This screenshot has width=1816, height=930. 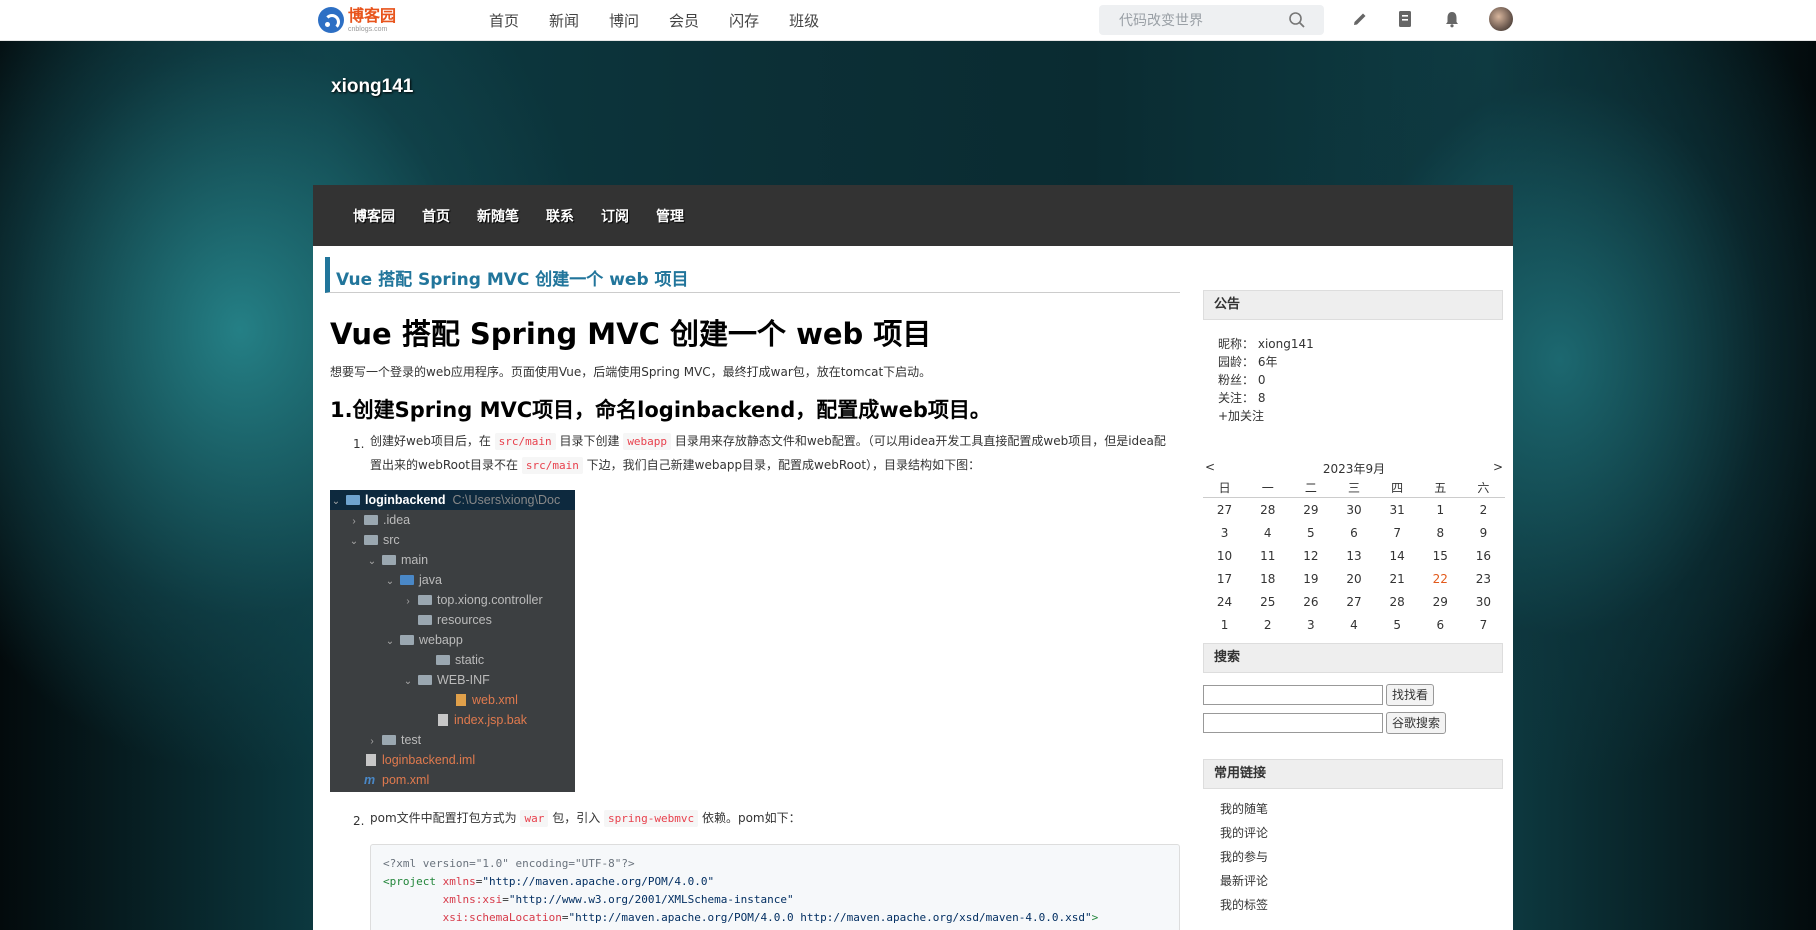 What do you see at coordinates (459, 881) in the screenshot?
I see `code-line-2-attr: xmlns` at bounding box center [459, 881].